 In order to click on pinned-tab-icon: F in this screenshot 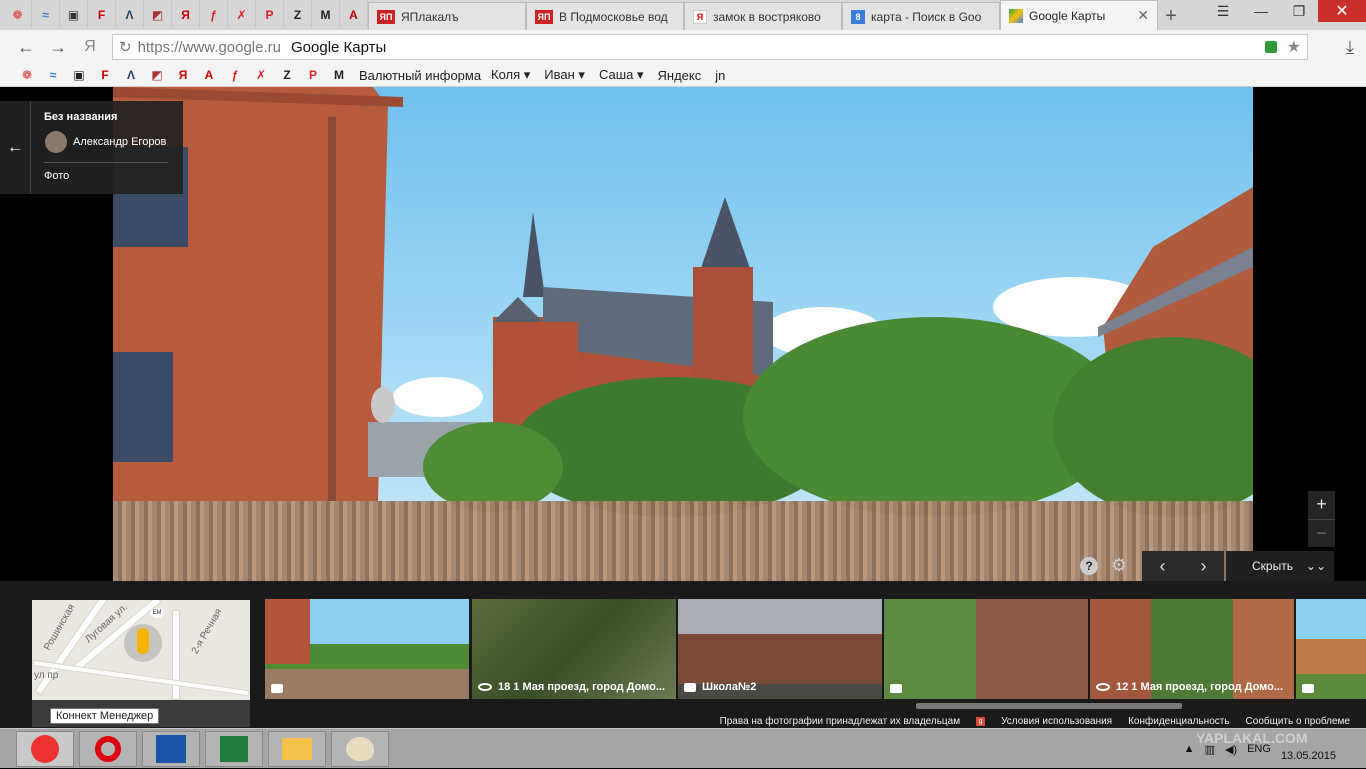, I will do `click(102, 15)`.